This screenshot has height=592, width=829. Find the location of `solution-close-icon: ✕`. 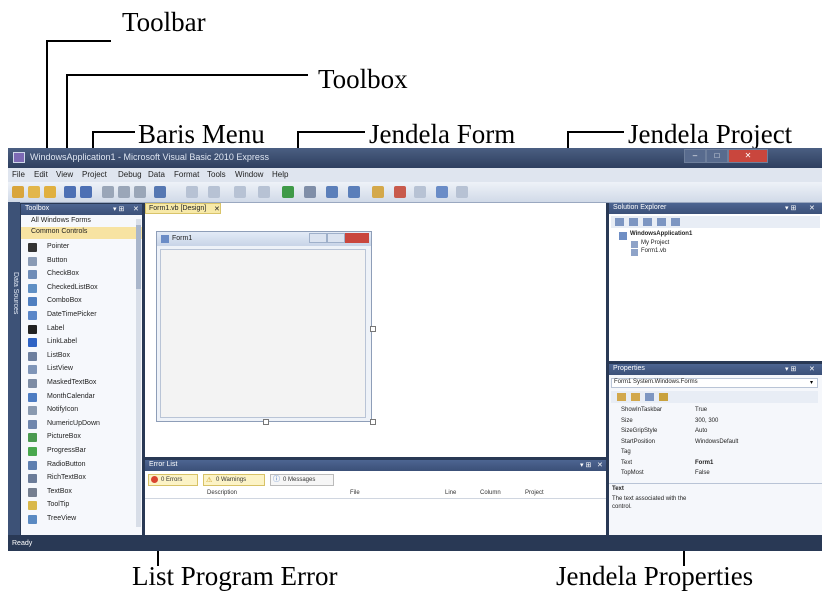

solution-close-icon: ✕ is located at coordinates (812, 208).